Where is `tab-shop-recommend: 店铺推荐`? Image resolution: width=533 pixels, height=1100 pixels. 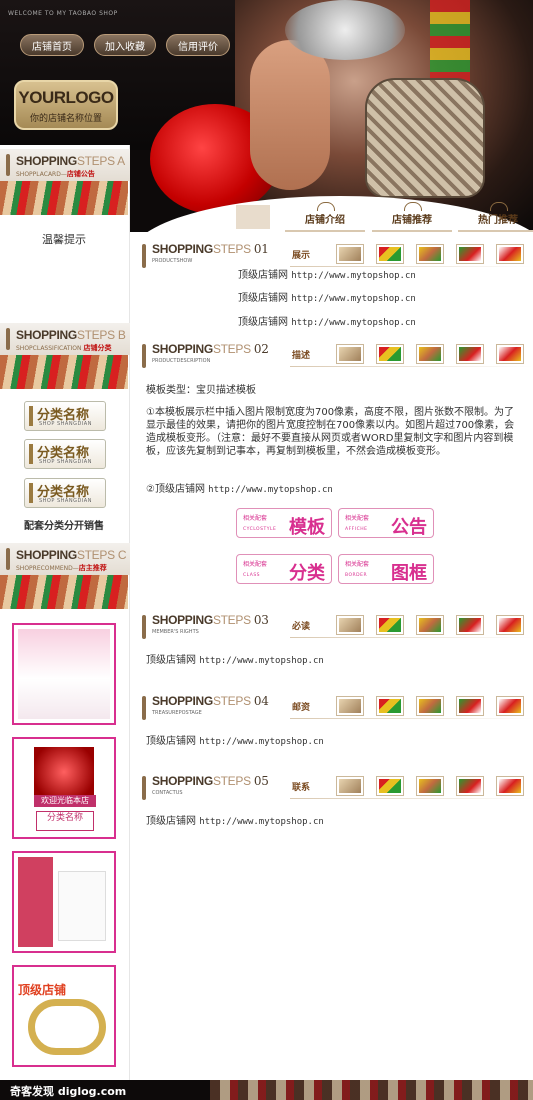 tab-shop-recommend: 店铺推荐 is located at coordinates (412, 216).